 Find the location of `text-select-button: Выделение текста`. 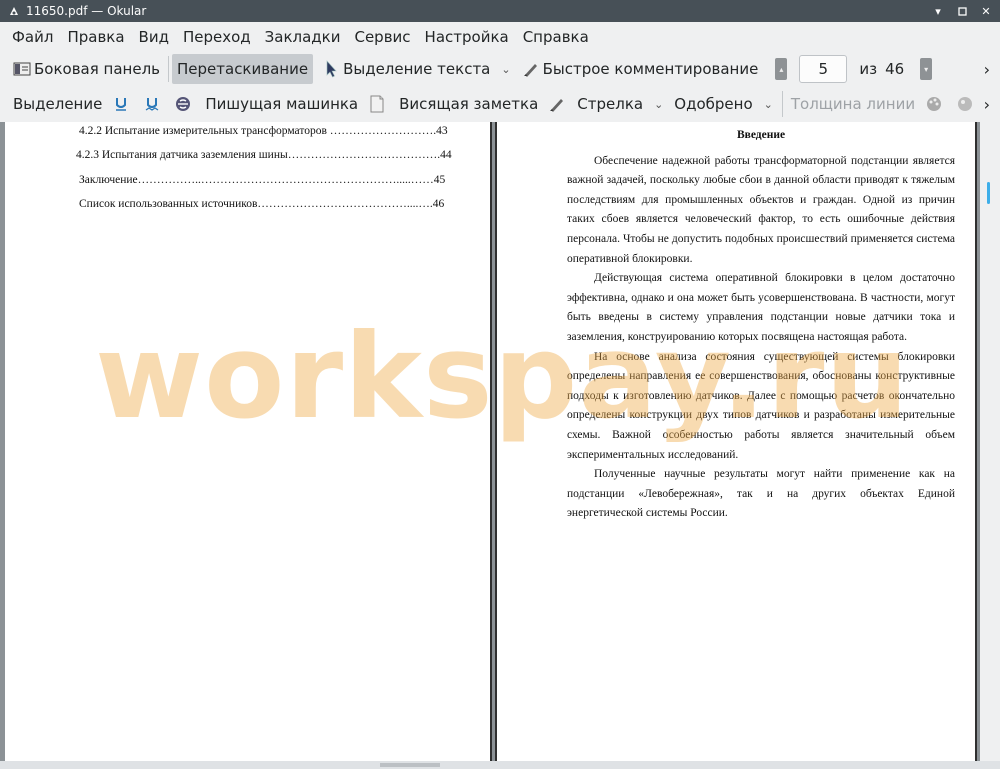

text-select-button: Выделение текста is located at coordinates (406, 69).